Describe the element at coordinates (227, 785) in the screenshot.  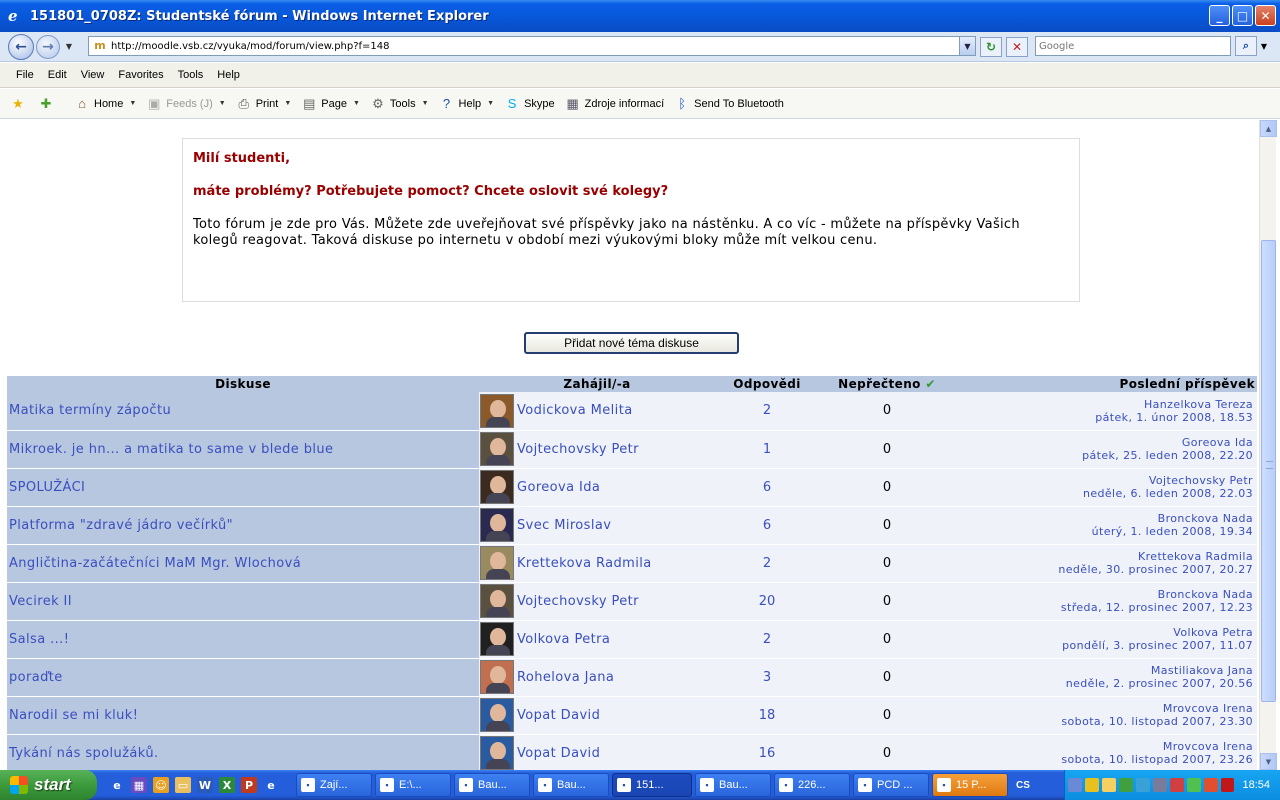
I see `quicklaunch-excel-icon: X` at that location.